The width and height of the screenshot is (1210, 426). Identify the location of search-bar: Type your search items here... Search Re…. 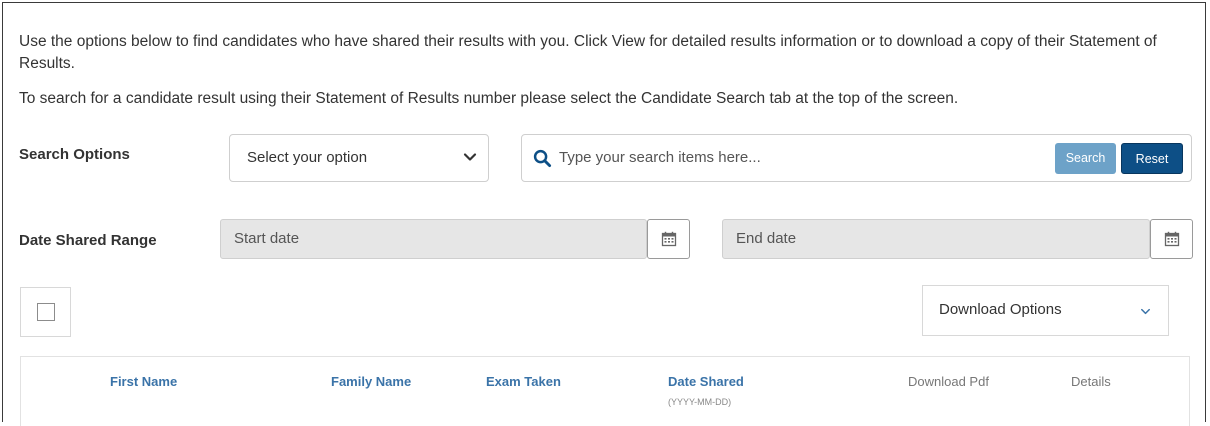
(856, 158).